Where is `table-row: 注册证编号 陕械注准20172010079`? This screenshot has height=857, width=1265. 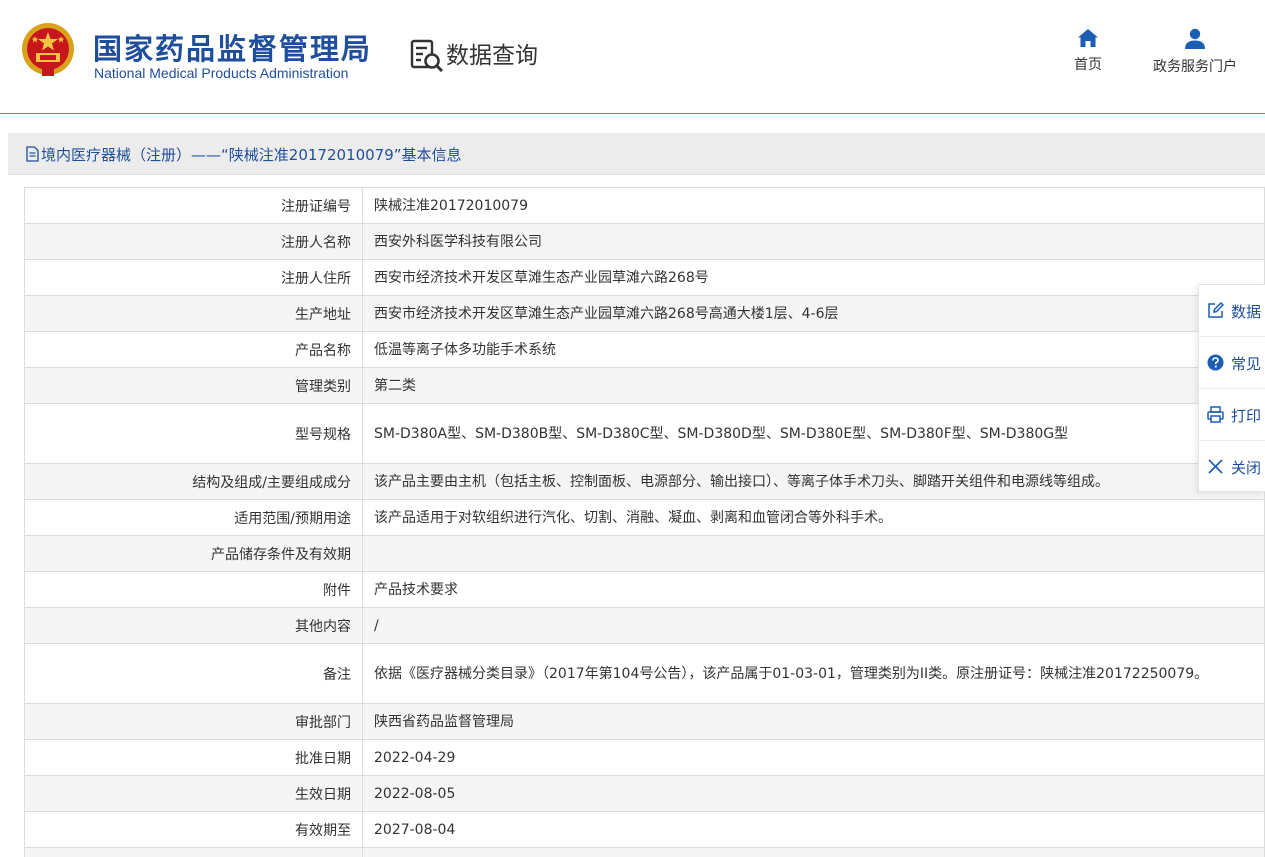
table-row: 注册证编号 陕械注准20172010079 is located at coordinates (644, 205).